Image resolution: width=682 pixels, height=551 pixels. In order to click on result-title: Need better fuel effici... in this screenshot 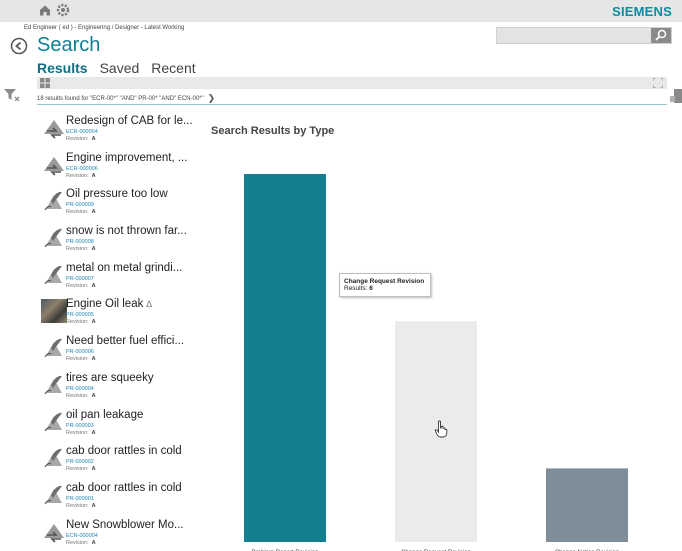, I will do `click(125, 341)`.